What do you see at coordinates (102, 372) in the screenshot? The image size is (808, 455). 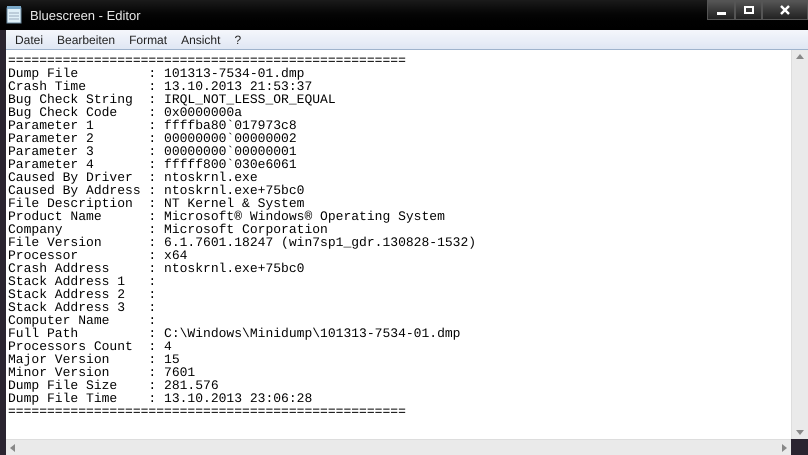 I see `text-line: Minor Version : 7601` at bounding box center [102, 372].